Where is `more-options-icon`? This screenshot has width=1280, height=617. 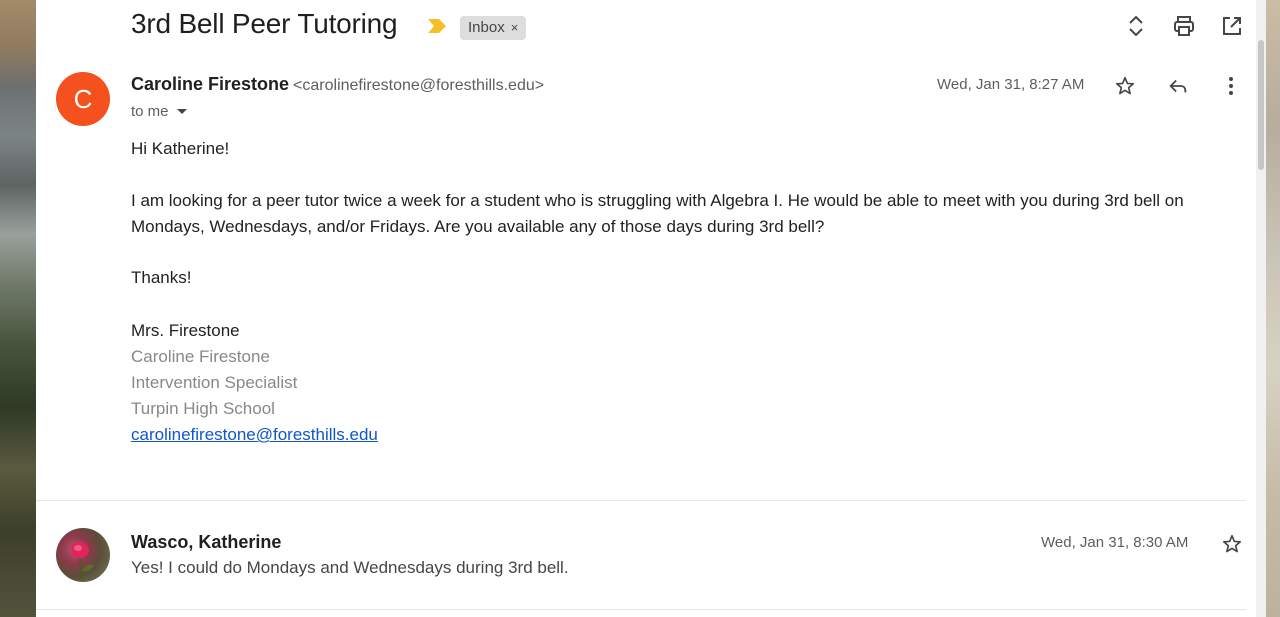 more-options-icon is located at coordinates (1231, 86).